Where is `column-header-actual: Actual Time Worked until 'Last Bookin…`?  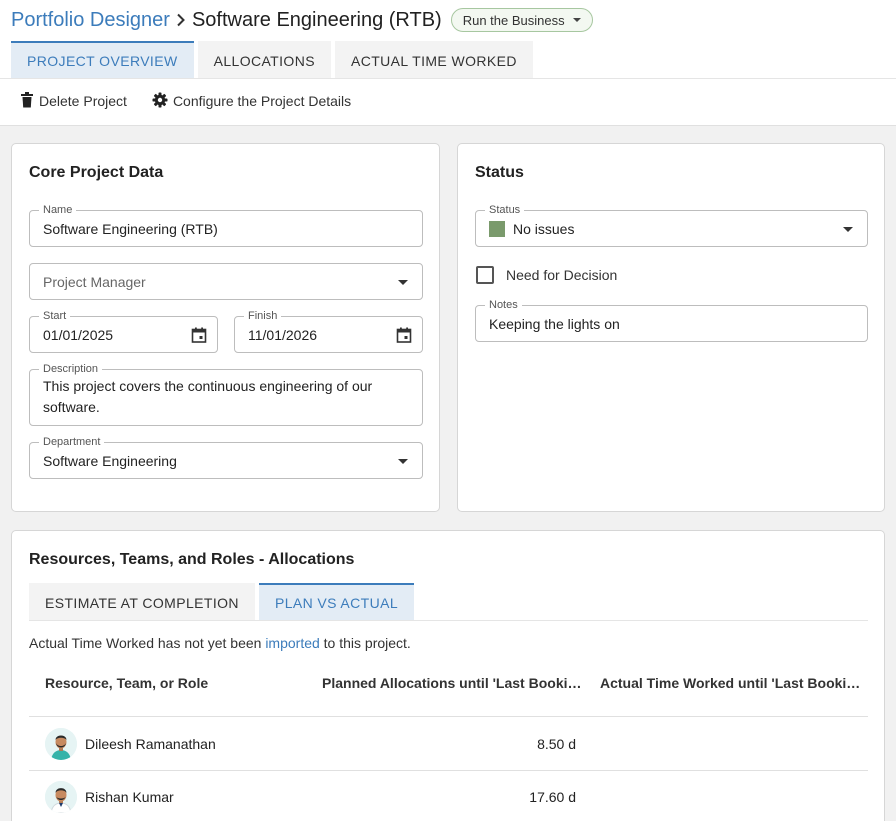 column-header-actual: Actual Time Worked until 'Last Bookin… is located at coordinates (731, 683).